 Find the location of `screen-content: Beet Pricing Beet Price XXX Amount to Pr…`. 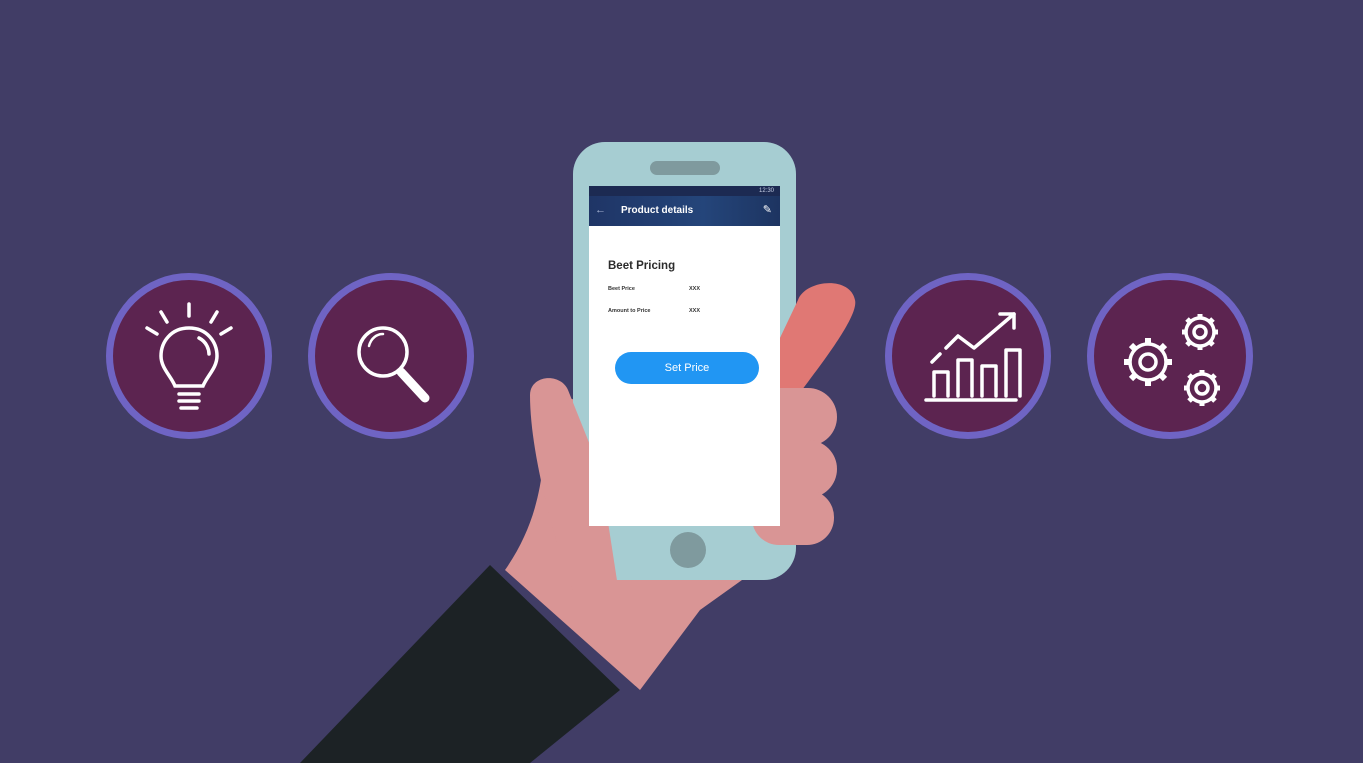

screen-content: Beet Pricing Beet Price XXX Amount to Pr… is located at coordinates (684, 270).